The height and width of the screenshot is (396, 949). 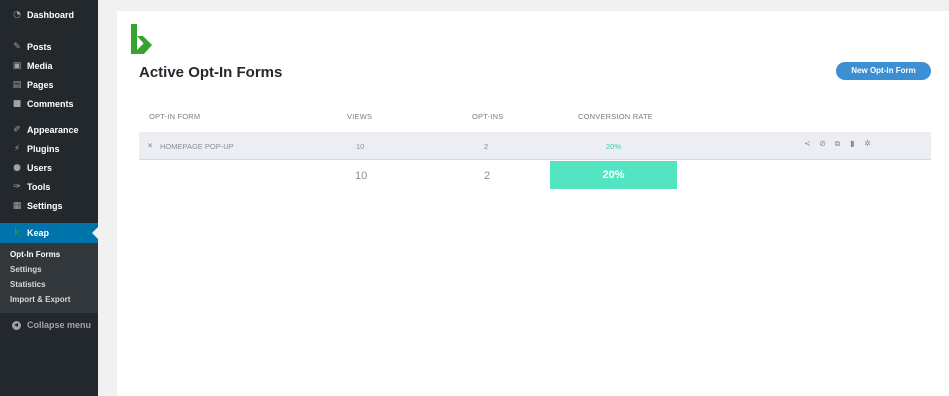 I want to click on collapse-menu-button: Collapse menu, so click(x=49, y=325).